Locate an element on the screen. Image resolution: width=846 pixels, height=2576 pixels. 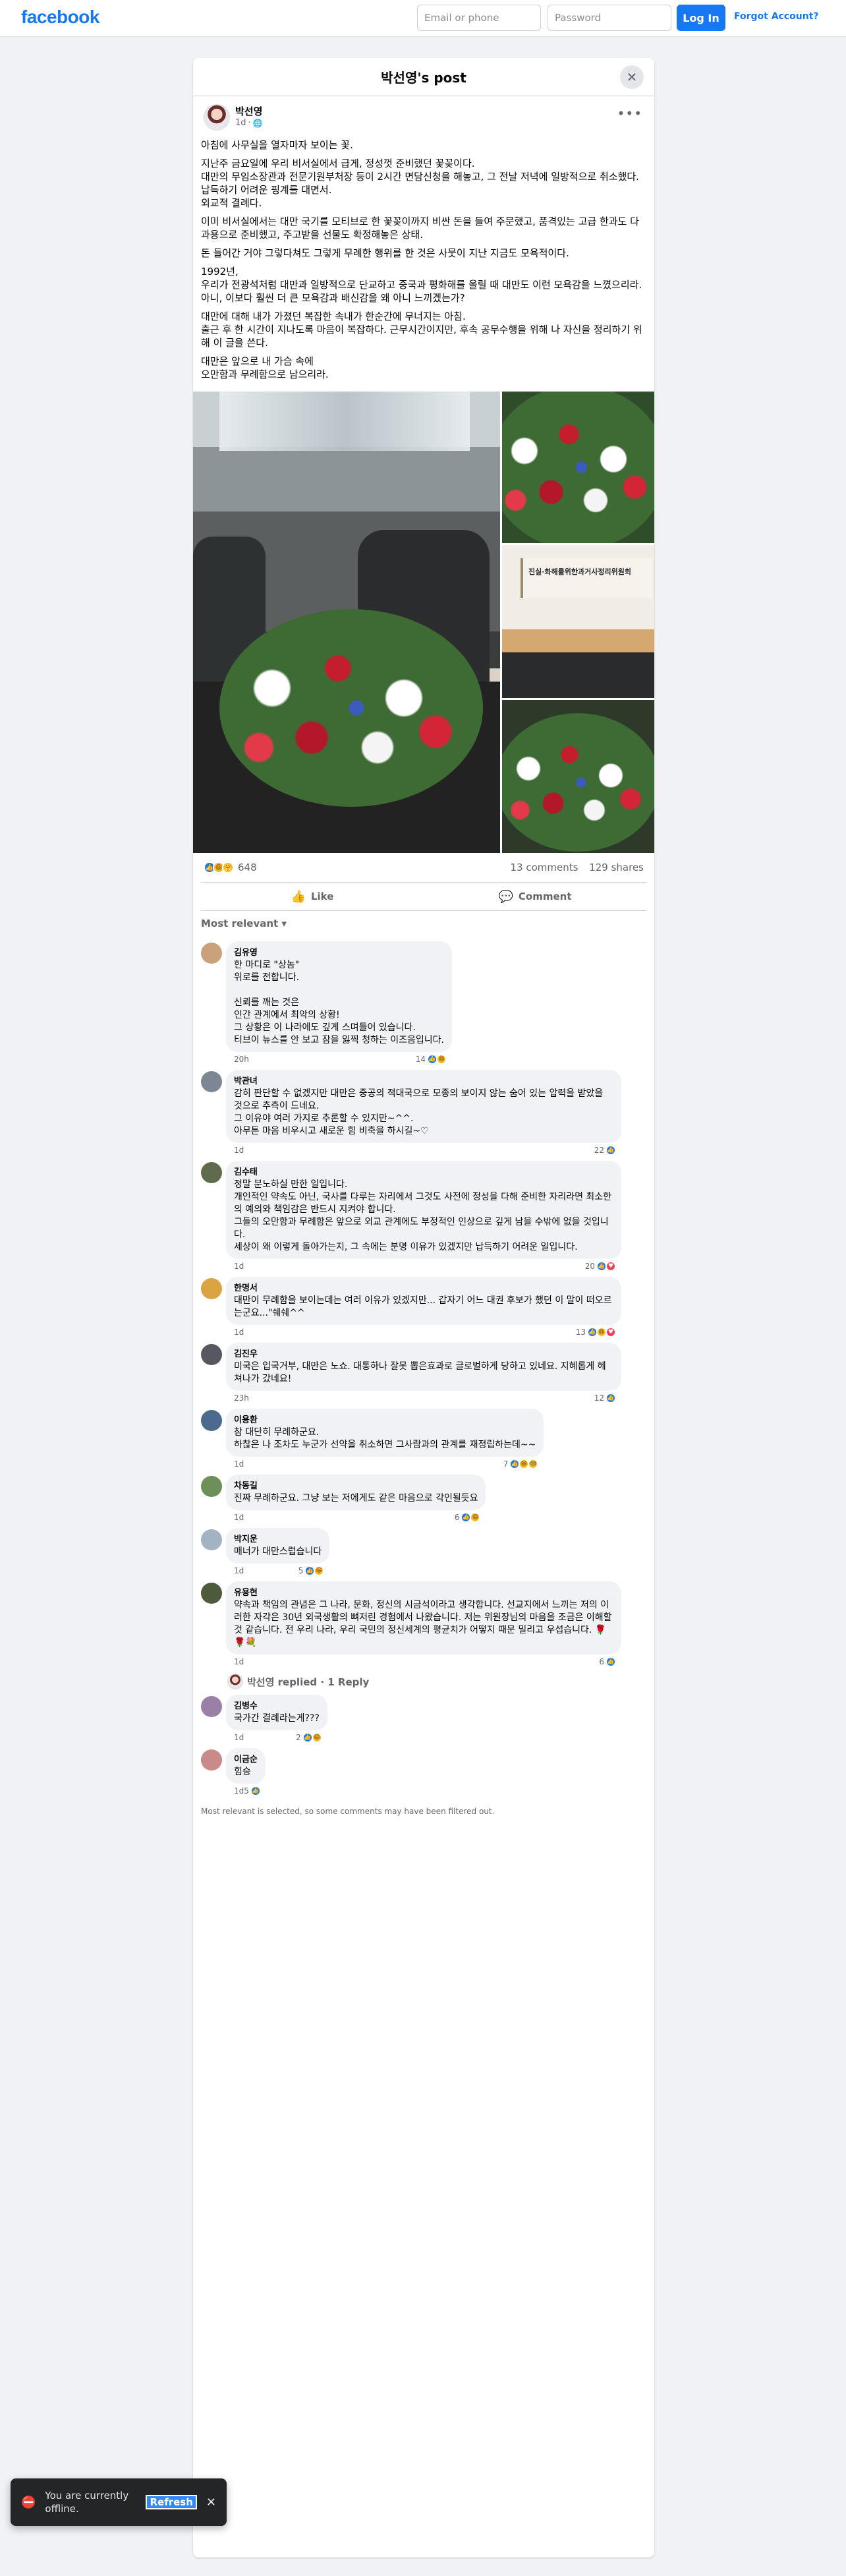
photo-flowers-closeup is located at coordinates (578, 468).